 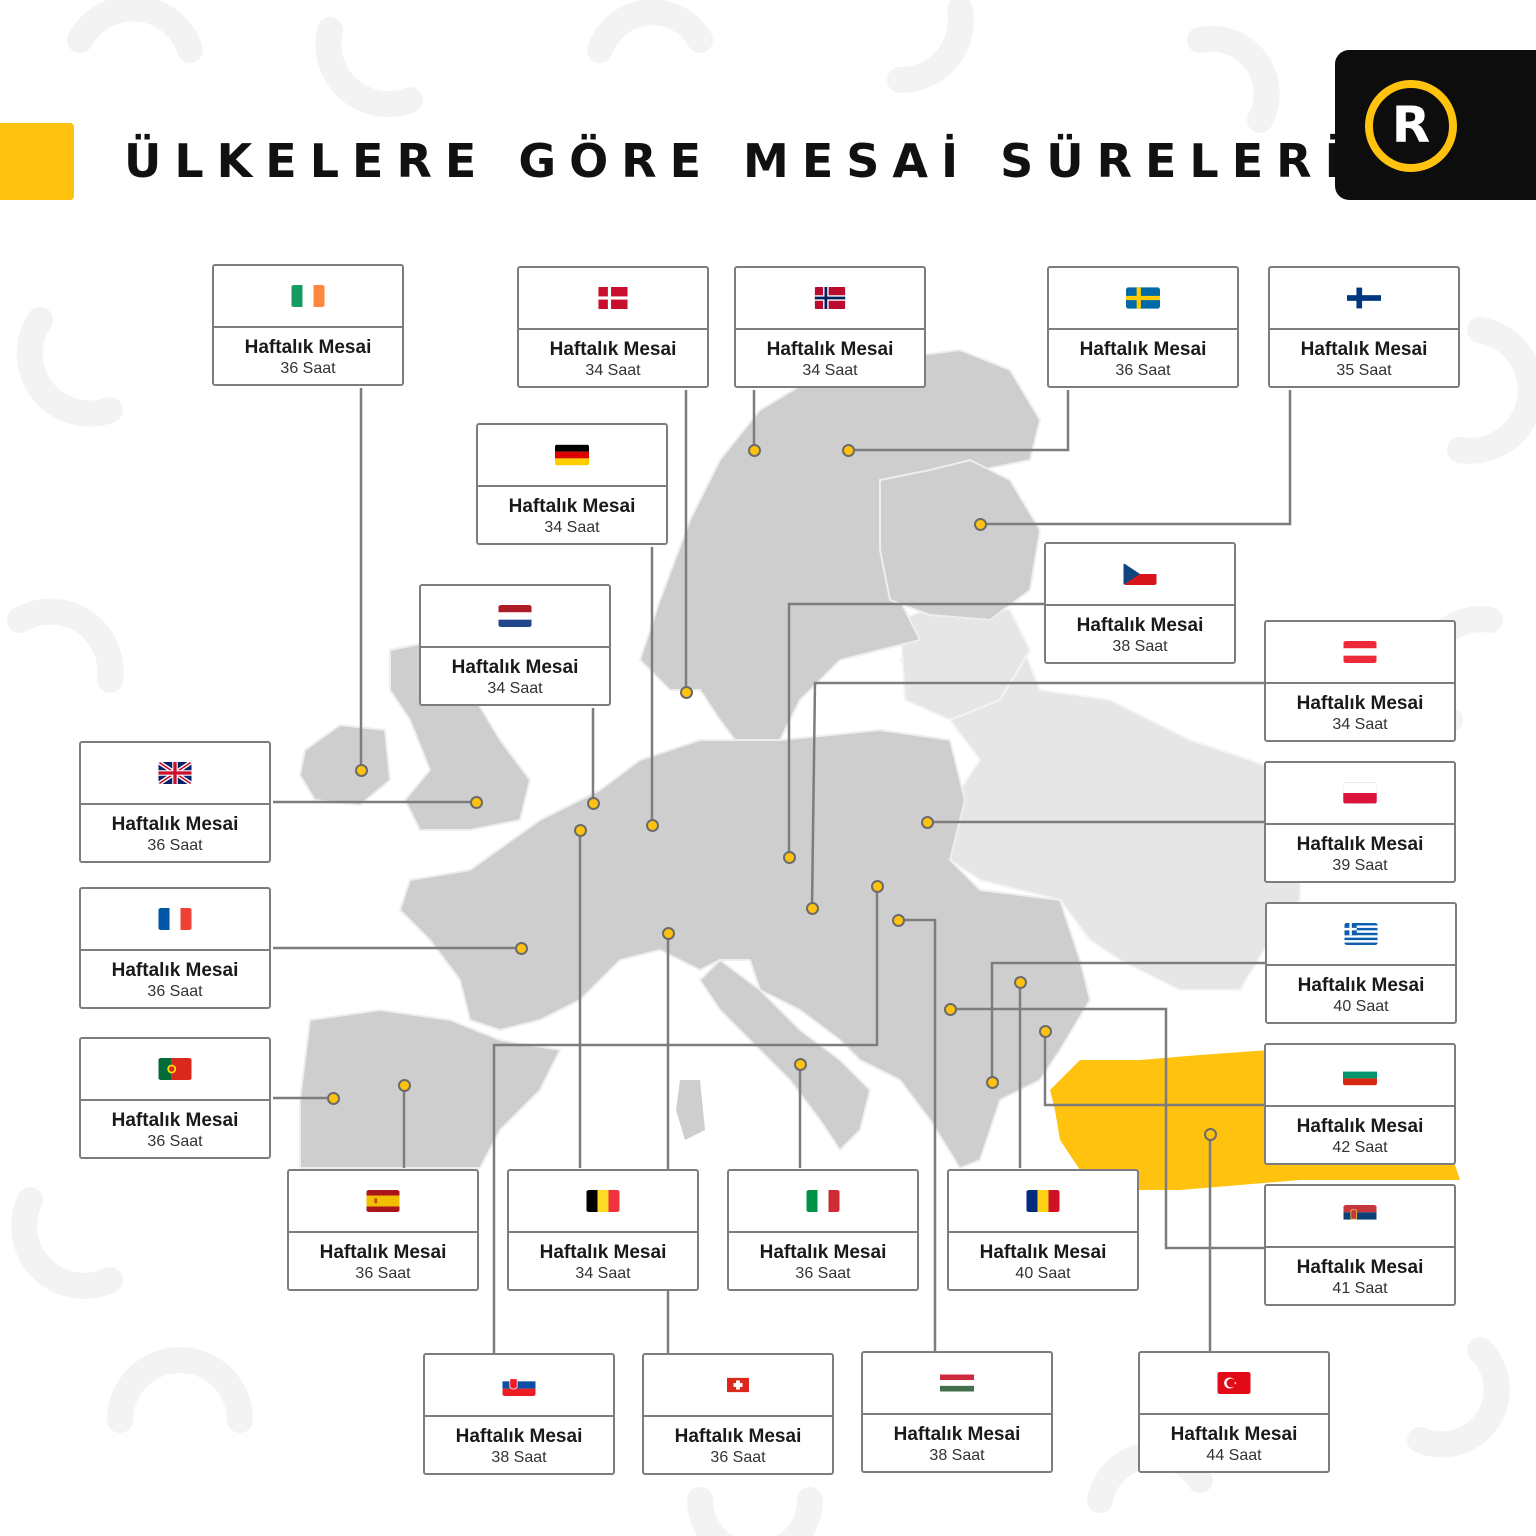 What do you see at coordinates (1234, 1455) in the screenshot?
I see `card-hours: 44 Saat` at bounding box center [1234, 1455].